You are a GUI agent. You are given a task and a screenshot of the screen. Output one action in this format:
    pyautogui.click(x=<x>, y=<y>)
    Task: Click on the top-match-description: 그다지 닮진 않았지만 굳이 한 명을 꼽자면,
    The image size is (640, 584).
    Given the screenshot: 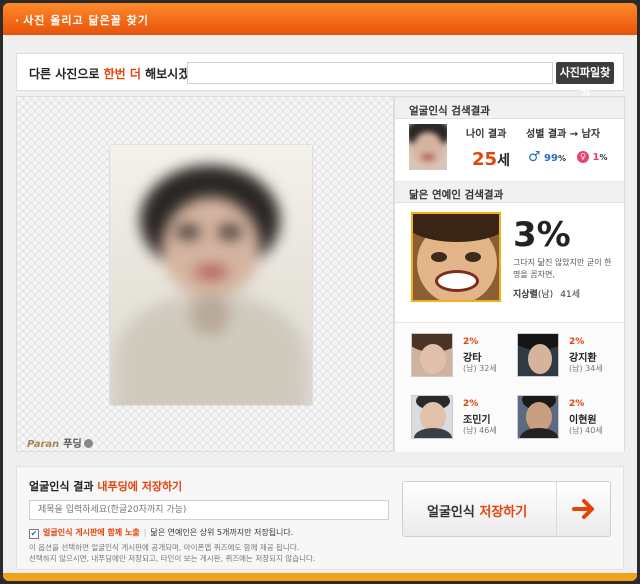 What is the action you would take?
    pyautogui.click(x=562, y=268)
    